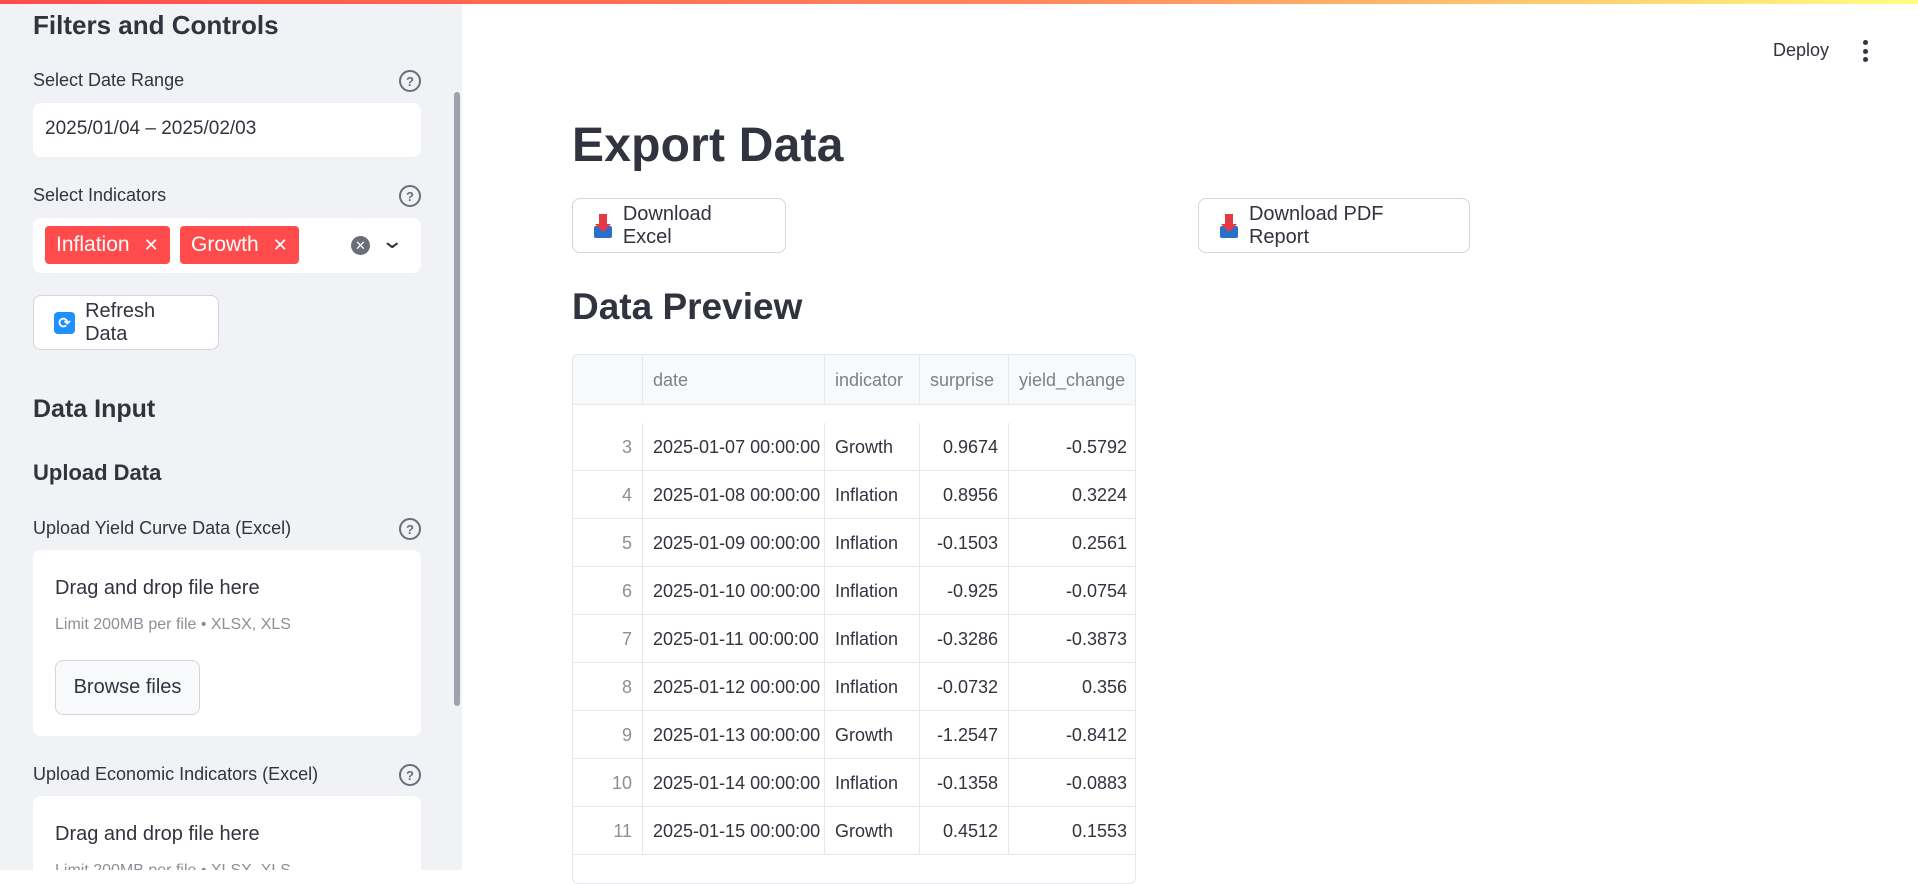 The height and width of the screenshot is (884, 1918). Describe the element at coordinates (734, 831) in the screenshot. I see `date-cell: 2025-01-15 00:00:00` at that location.